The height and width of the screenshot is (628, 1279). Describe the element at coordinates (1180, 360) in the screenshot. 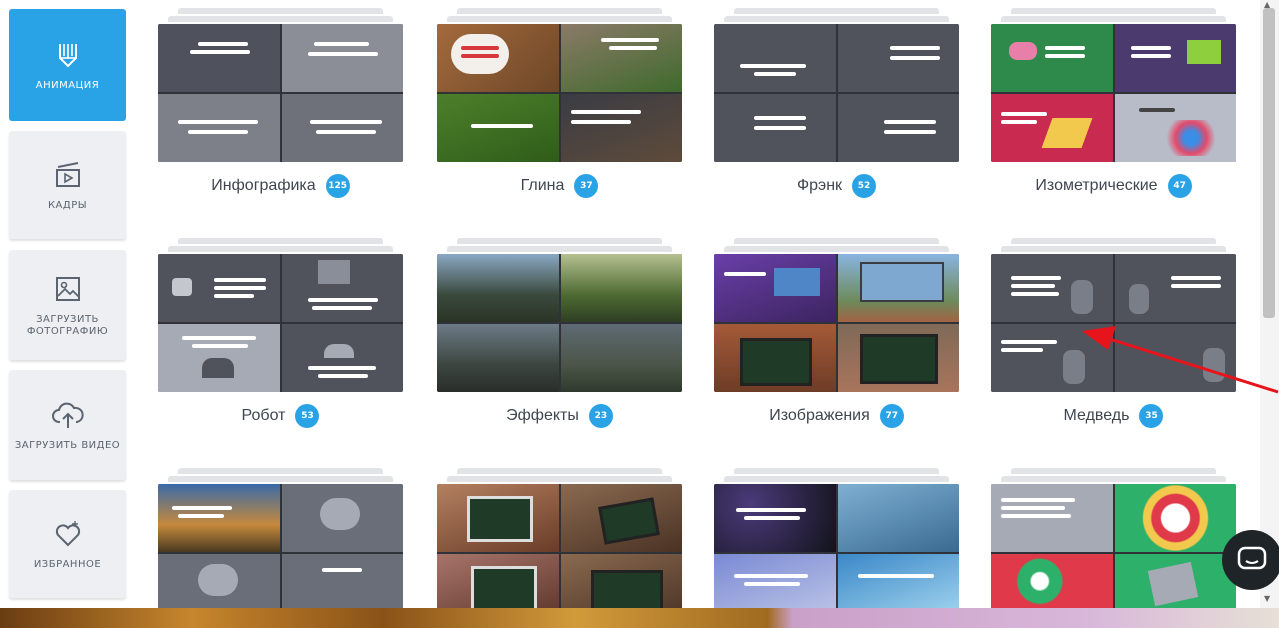

I see `annotation-arrow` at that location.